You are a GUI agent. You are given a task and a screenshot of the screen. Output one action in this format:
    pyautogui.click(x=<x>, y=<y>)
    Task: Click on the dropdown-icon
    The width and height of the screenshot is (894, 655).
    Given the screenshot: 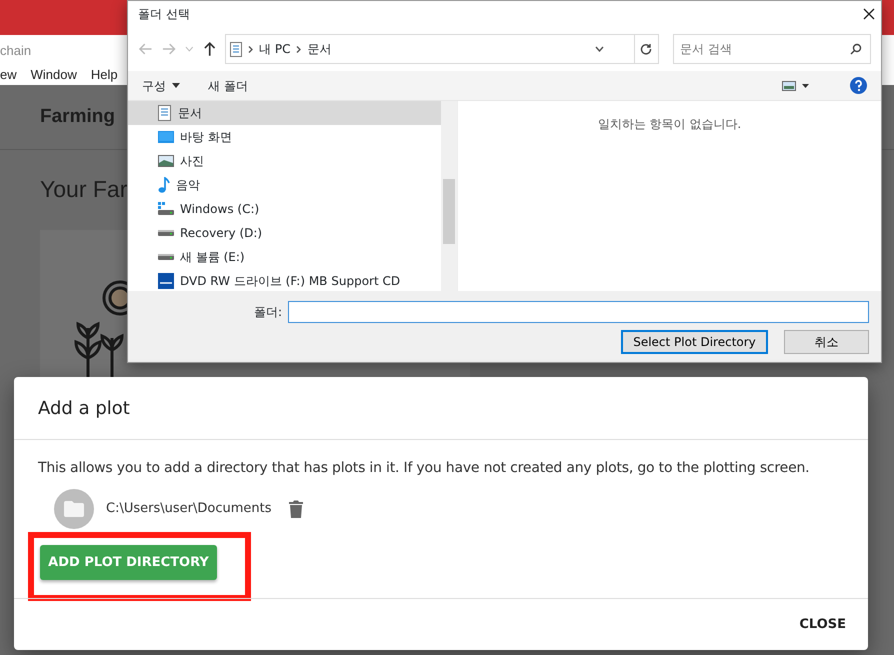 What is the action you would take?
    pyautogui.click(x=599, y=49)
    